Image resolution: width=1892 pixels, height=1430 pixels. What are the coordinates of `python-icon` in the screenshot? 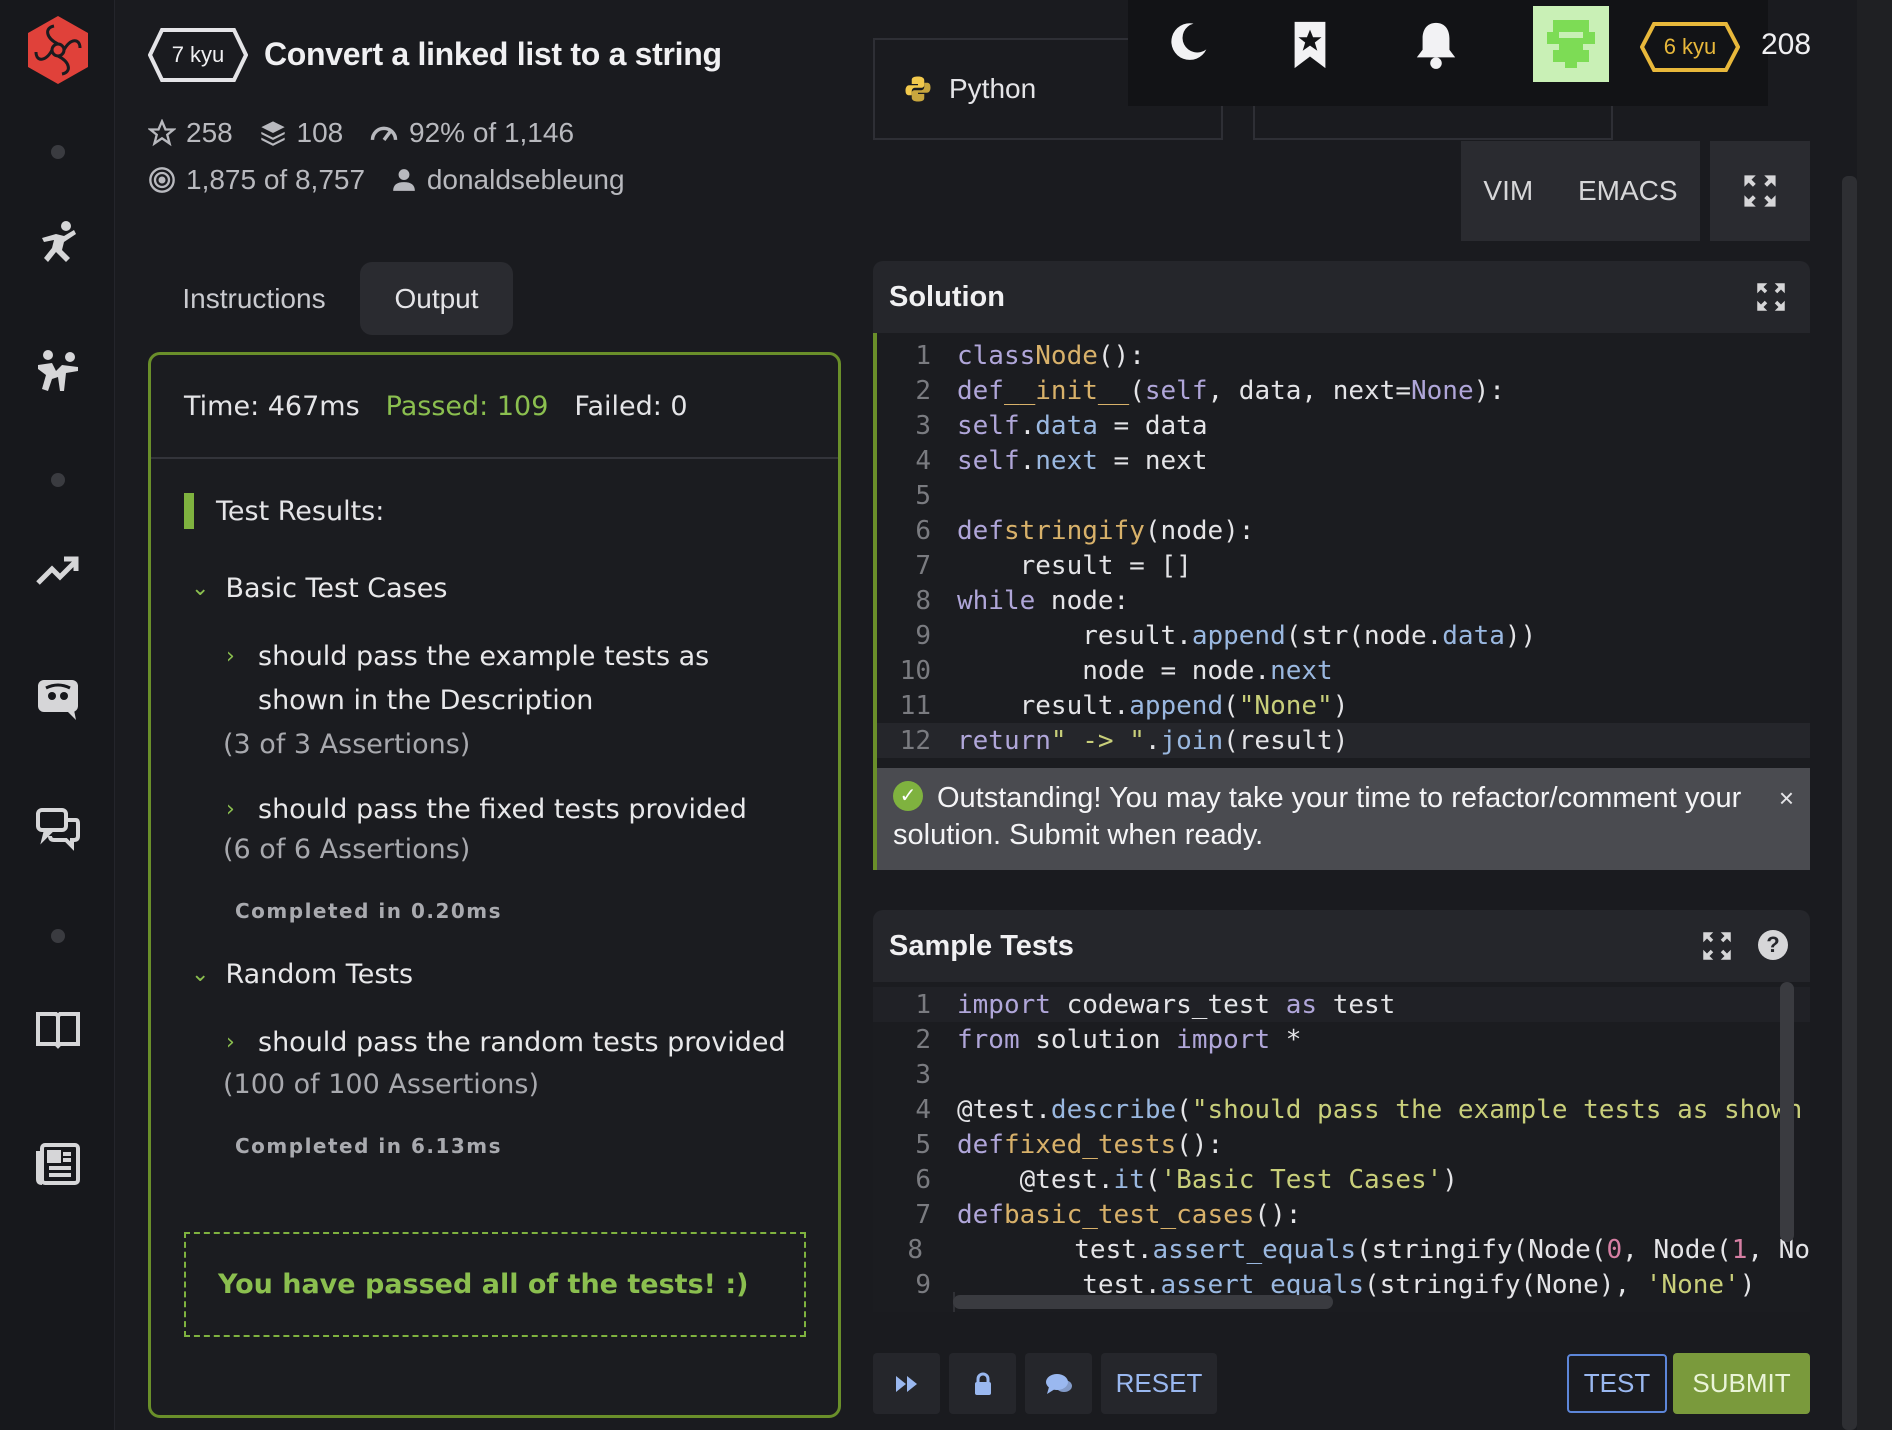 It's located at (918, 89).